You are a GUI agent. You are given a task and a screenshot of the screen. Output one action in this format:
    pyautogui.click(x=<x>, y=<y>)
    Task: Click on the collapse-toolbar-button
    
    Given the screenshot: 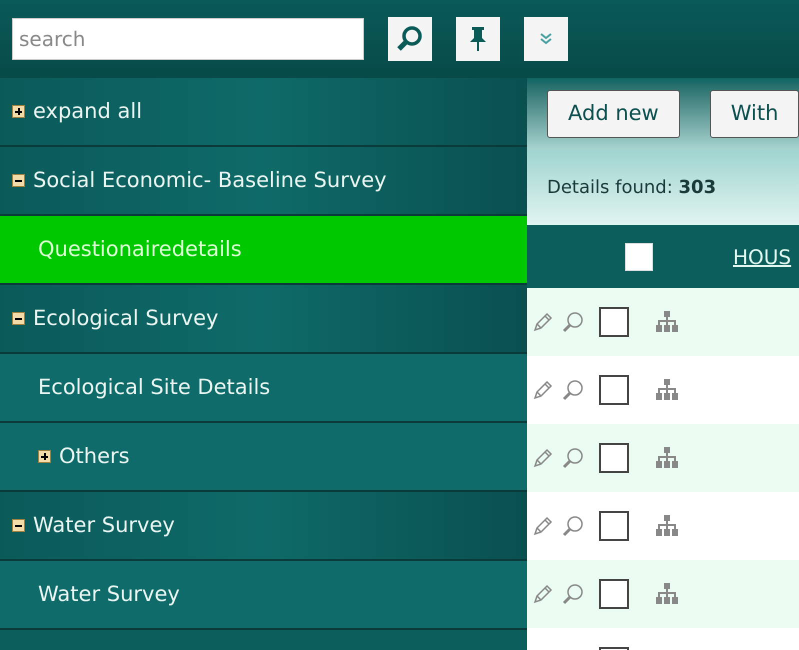 What is the action you would take?
    pyautogui.click(x=546, y=39)
    